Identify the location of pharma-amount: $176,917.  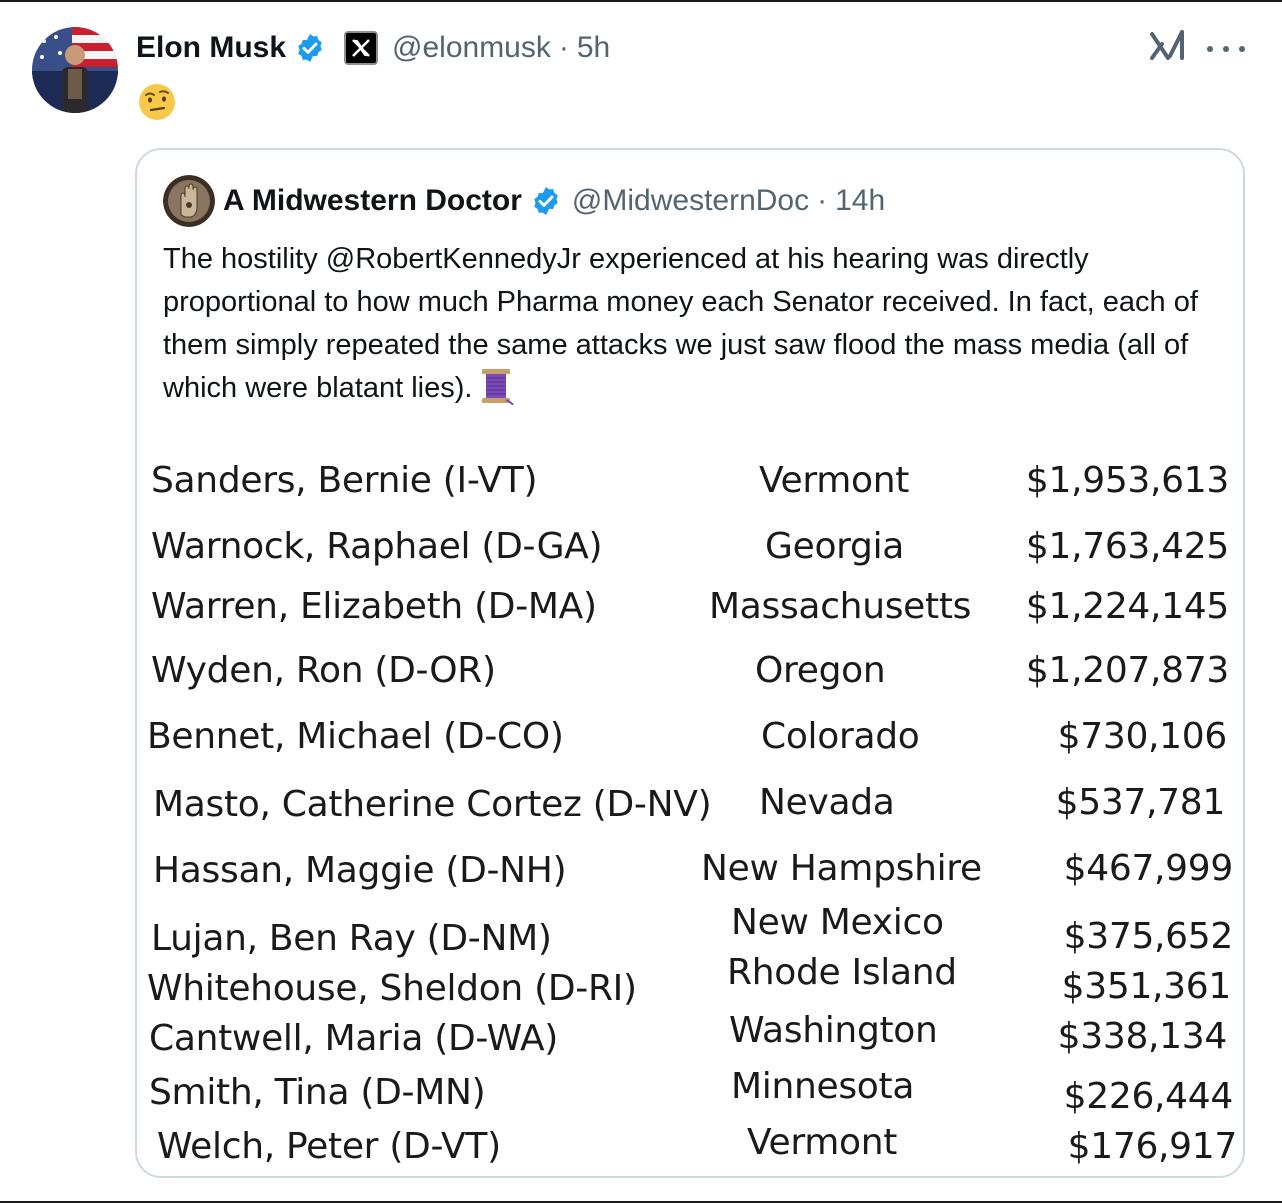
(1152, 1146).